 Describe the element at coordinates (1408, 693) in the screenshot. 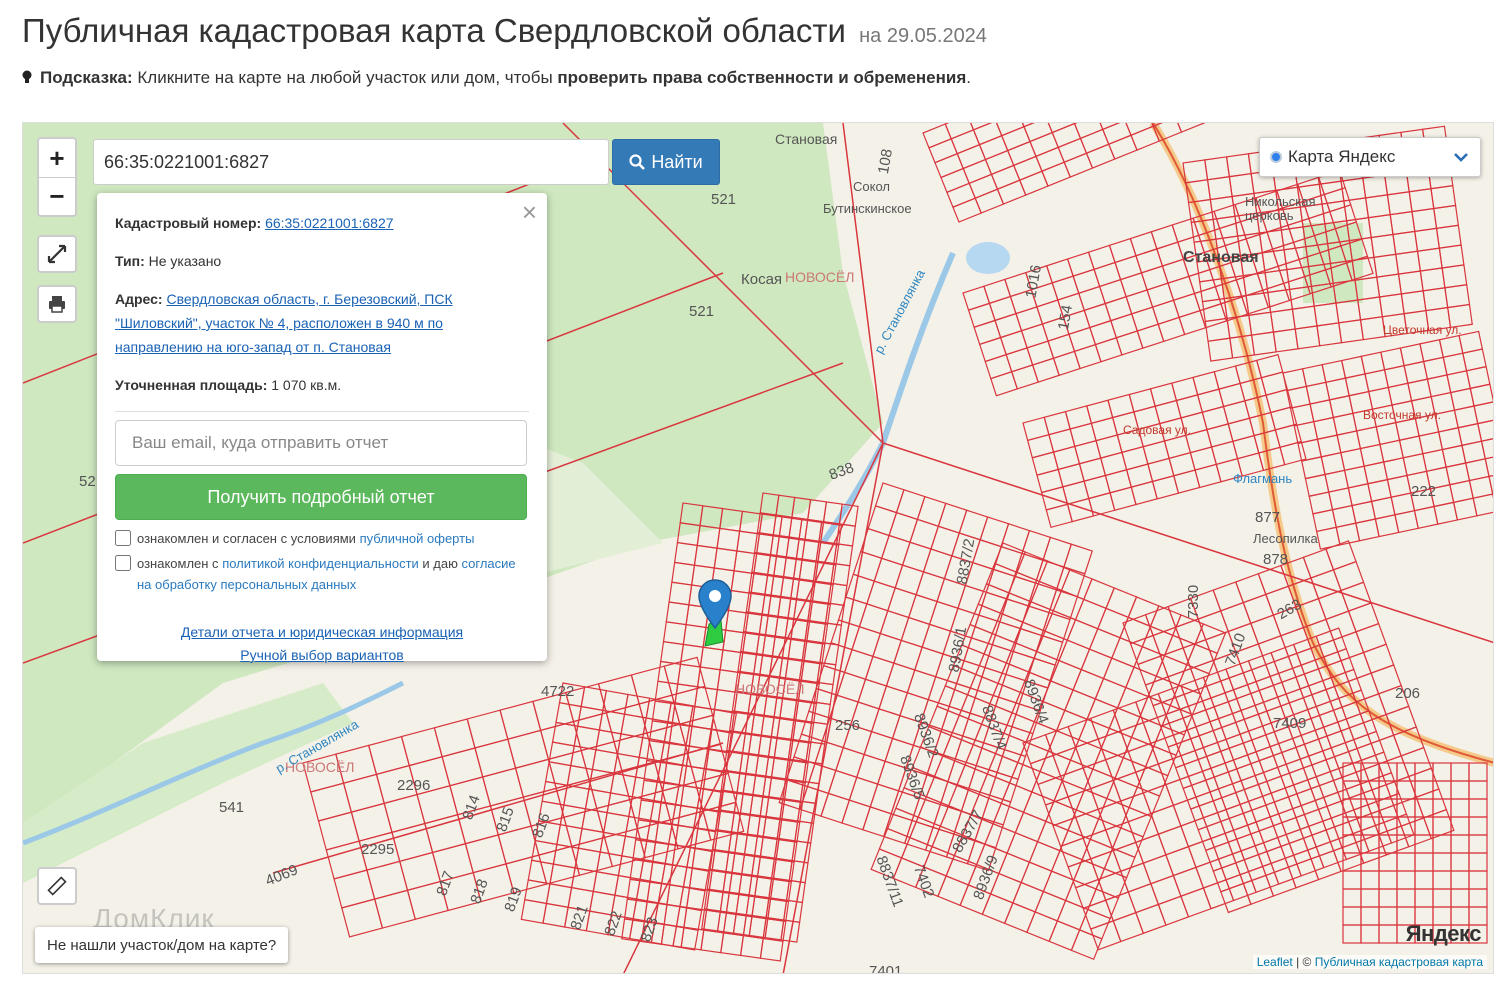

I see `parcel-label: 206` at that location.